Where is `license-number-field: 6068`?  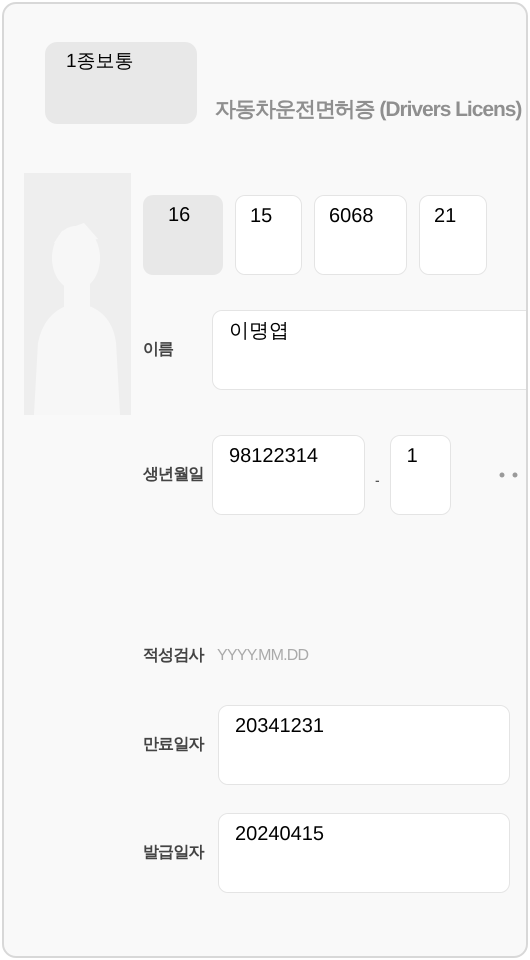 license-number-field: 6068 is located at coordinates (360, 234).